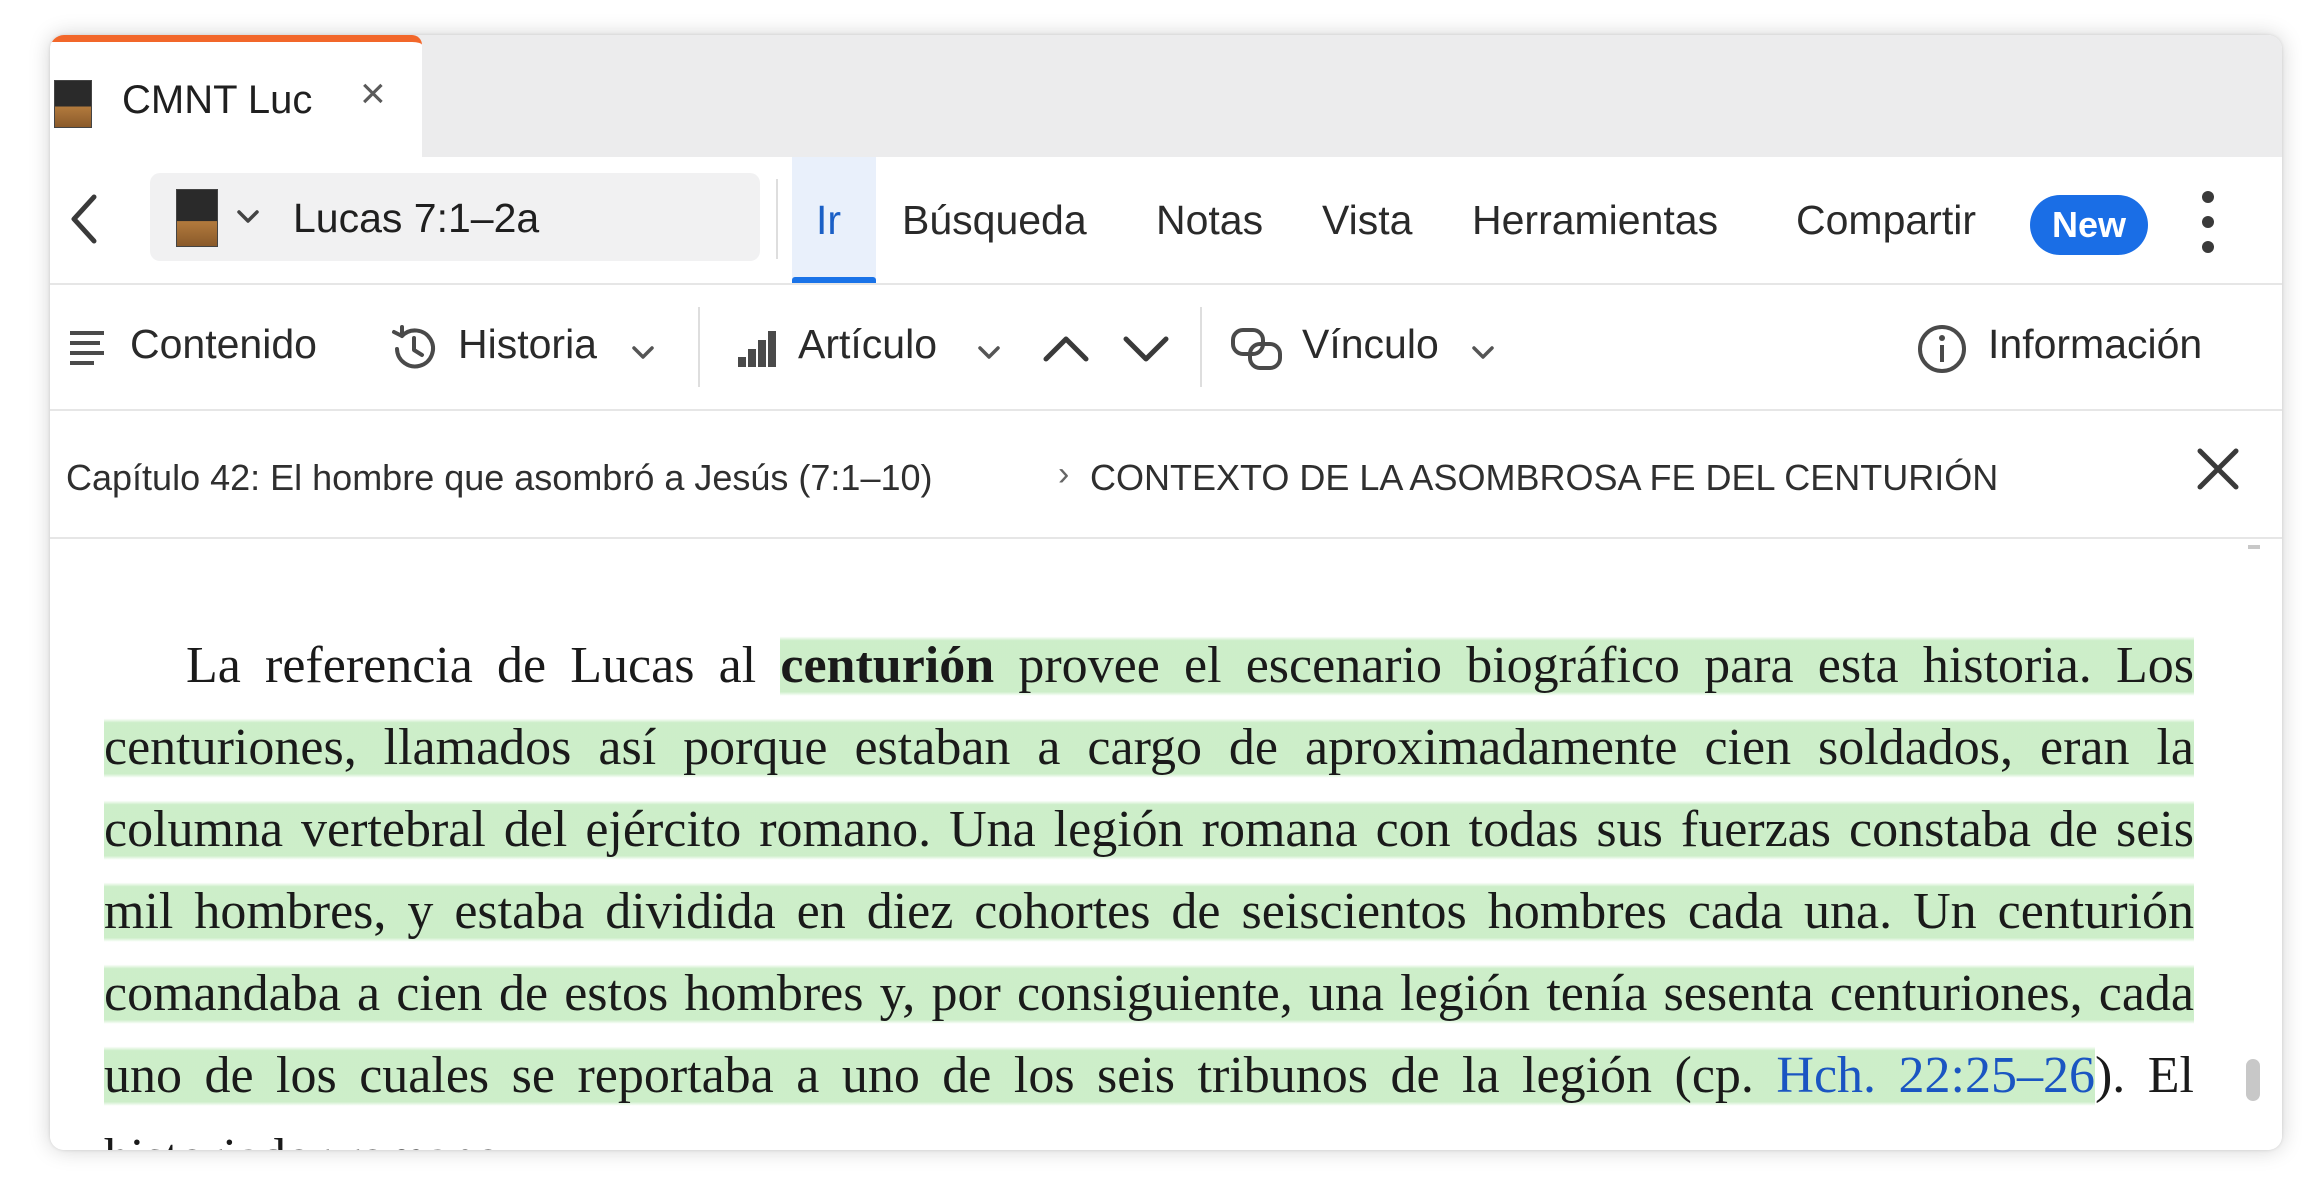 This screenshot has width=2302, height=1184. I want to click on scrollbar-thumb, so click(2253, 1080).